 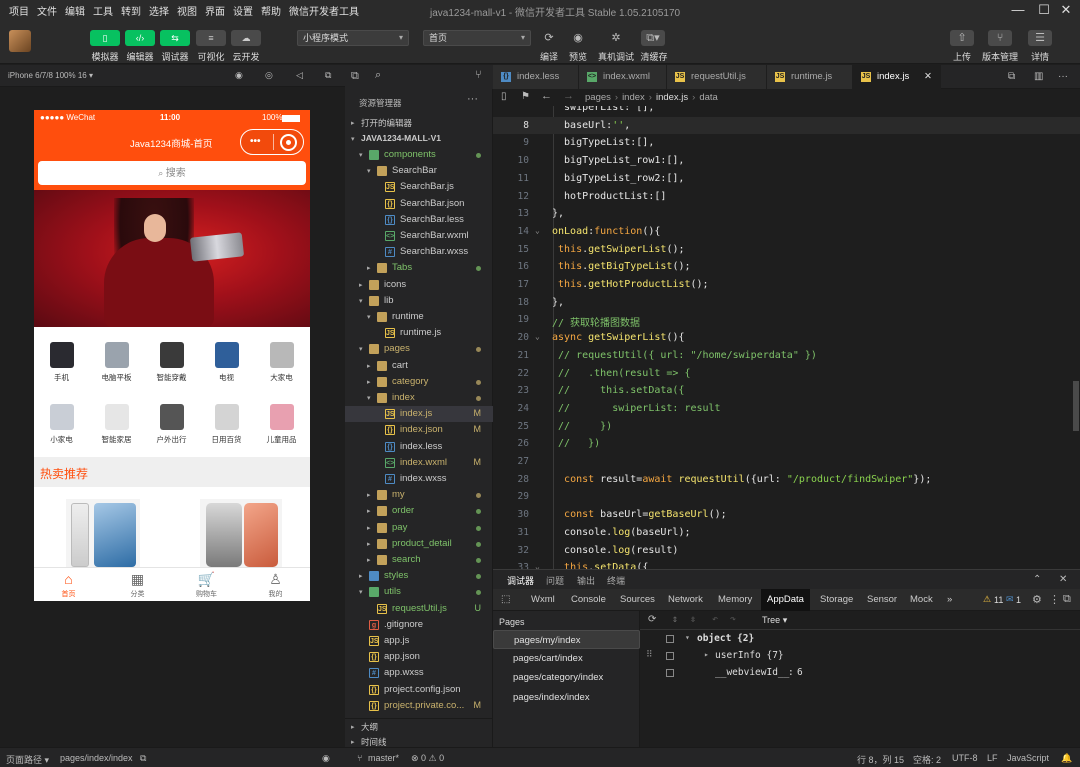 What do you see at coordinates (786, 303) in the screenshot?
I see `code-line: 18},` at bounding box center [786, 303].